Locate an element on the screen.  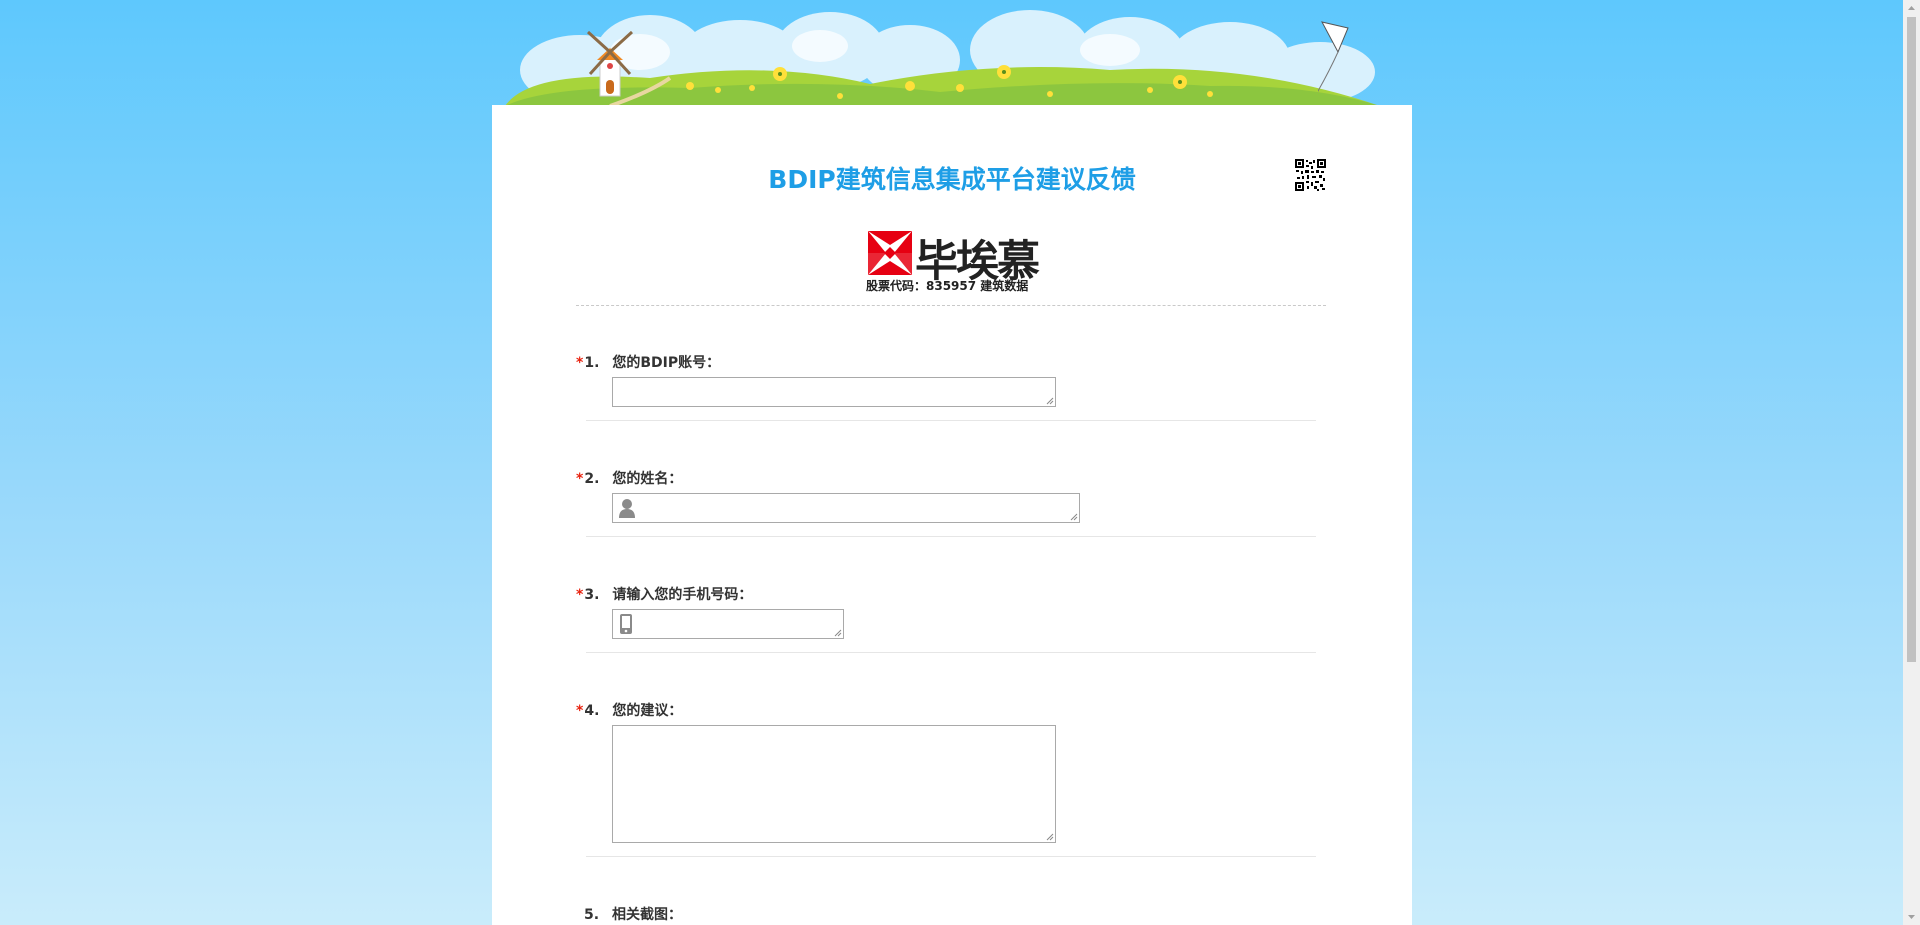
scroll-up-arrow-icon is located at coordinates (1911, 8).